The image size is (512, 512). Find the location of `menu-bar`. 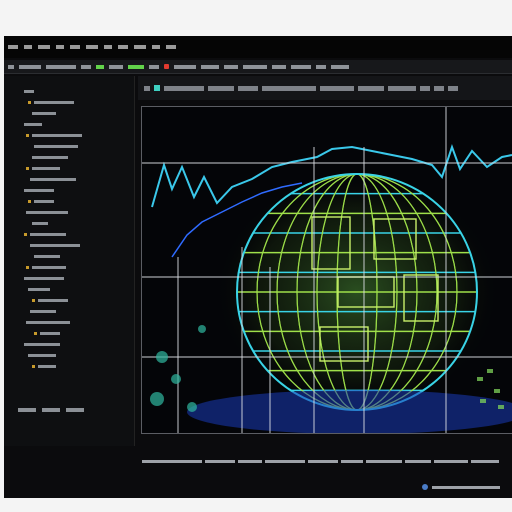

menu-bar is located at coordinates (258, 47).